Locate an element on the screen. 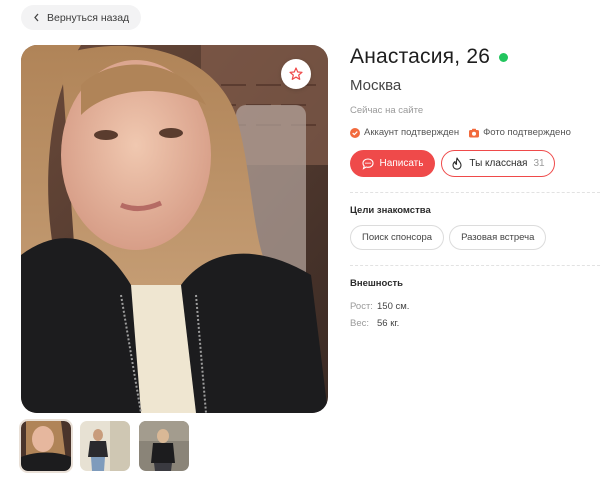 The height and width of the screenshot is (483, 600). appearance-title: Внешность is located at coordinates (376, 283).